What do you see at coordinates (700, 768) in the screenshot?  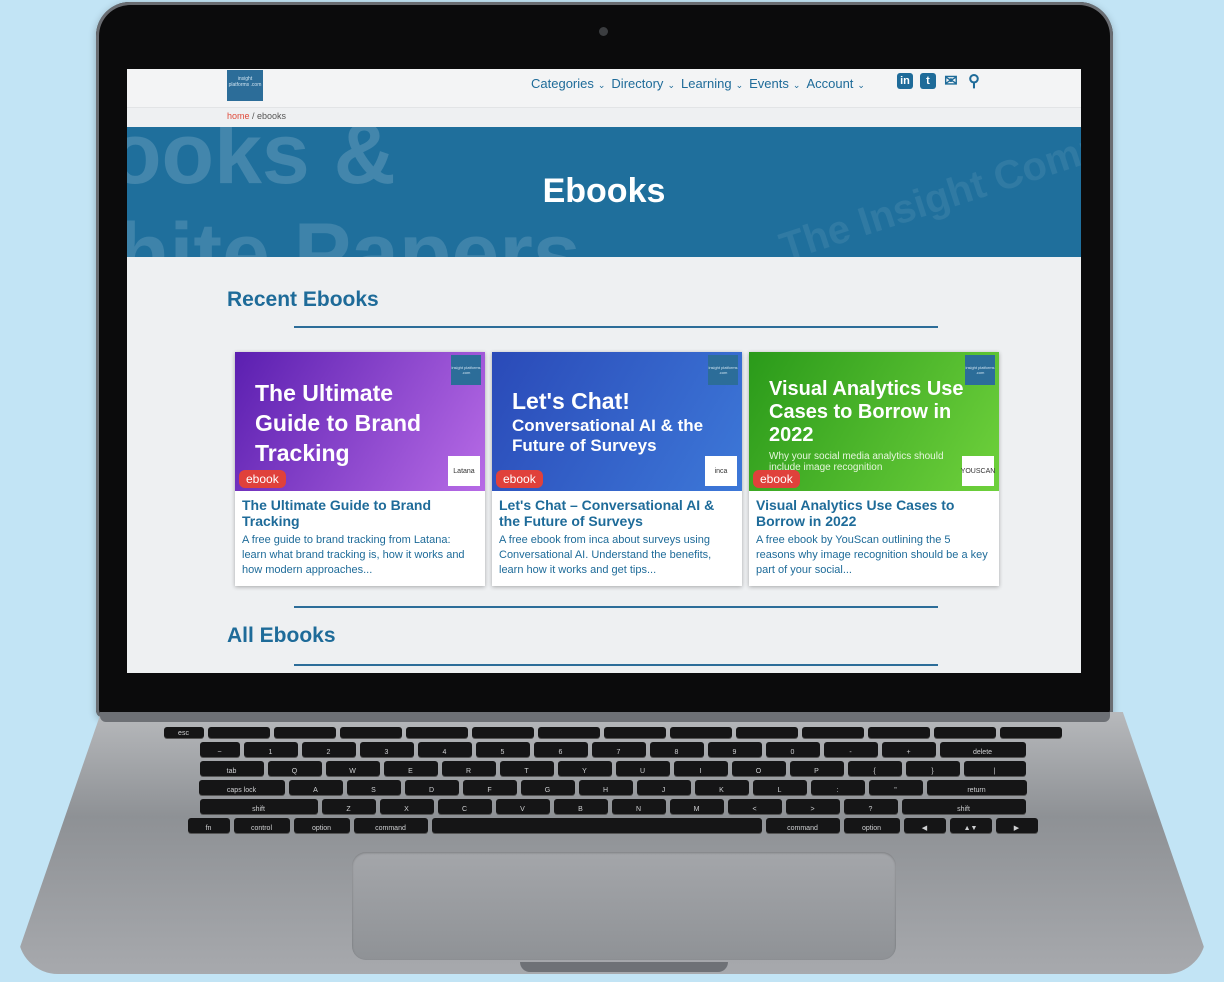 I see `keyboard-key: I` at bounding box center [700, 768].